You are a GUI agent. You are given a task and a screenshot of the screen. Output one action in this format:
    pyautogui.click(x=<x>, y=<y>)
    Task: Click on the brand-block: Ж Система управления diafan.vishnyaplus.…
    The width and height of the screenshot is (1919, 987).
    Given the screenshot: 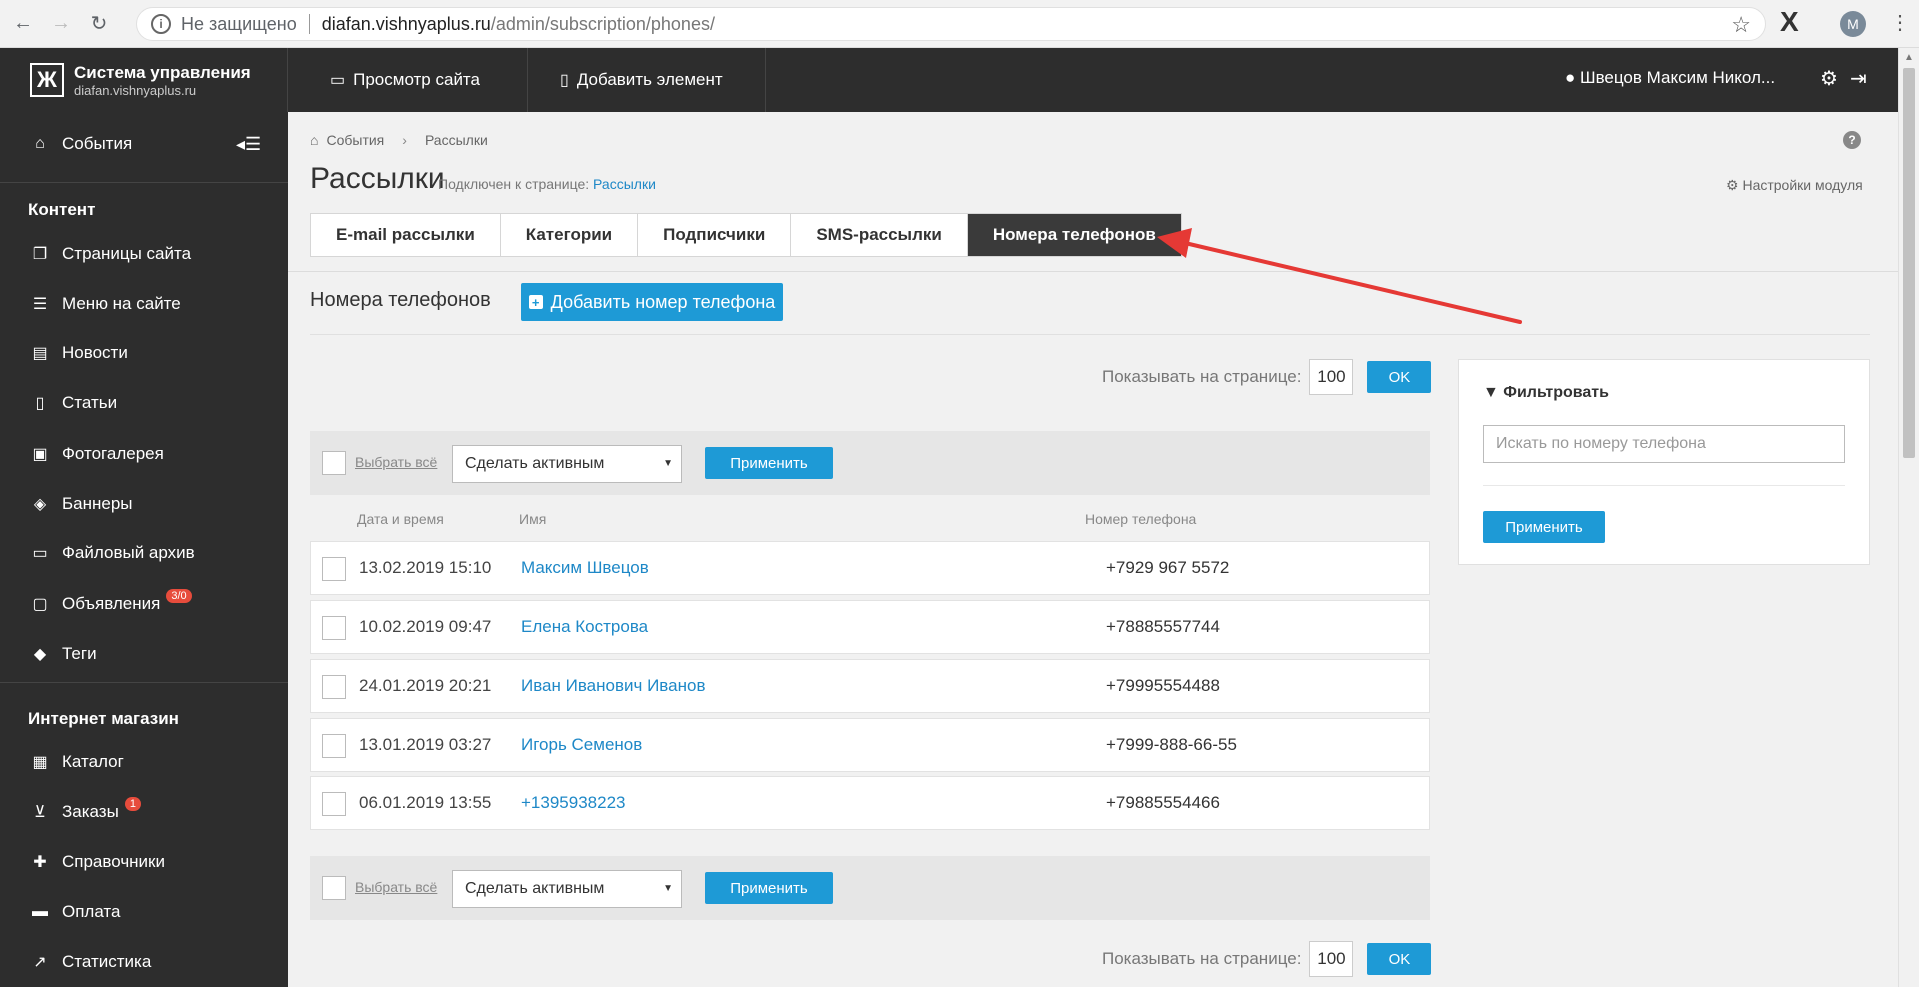 What is the action you would take?
    pyautogui.click(x=144, y=80)
    